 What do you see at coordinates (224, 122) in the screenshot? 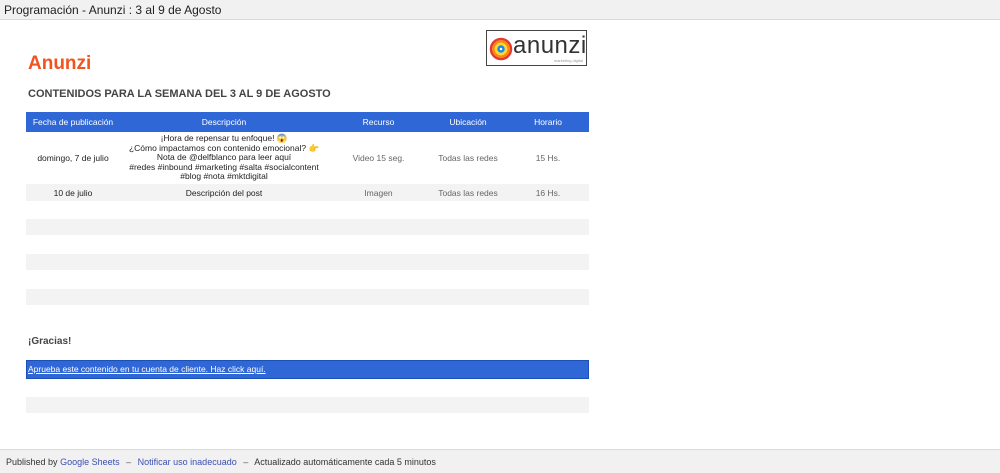
I see `header-description: Descripción` at bounding box center [224, 122].